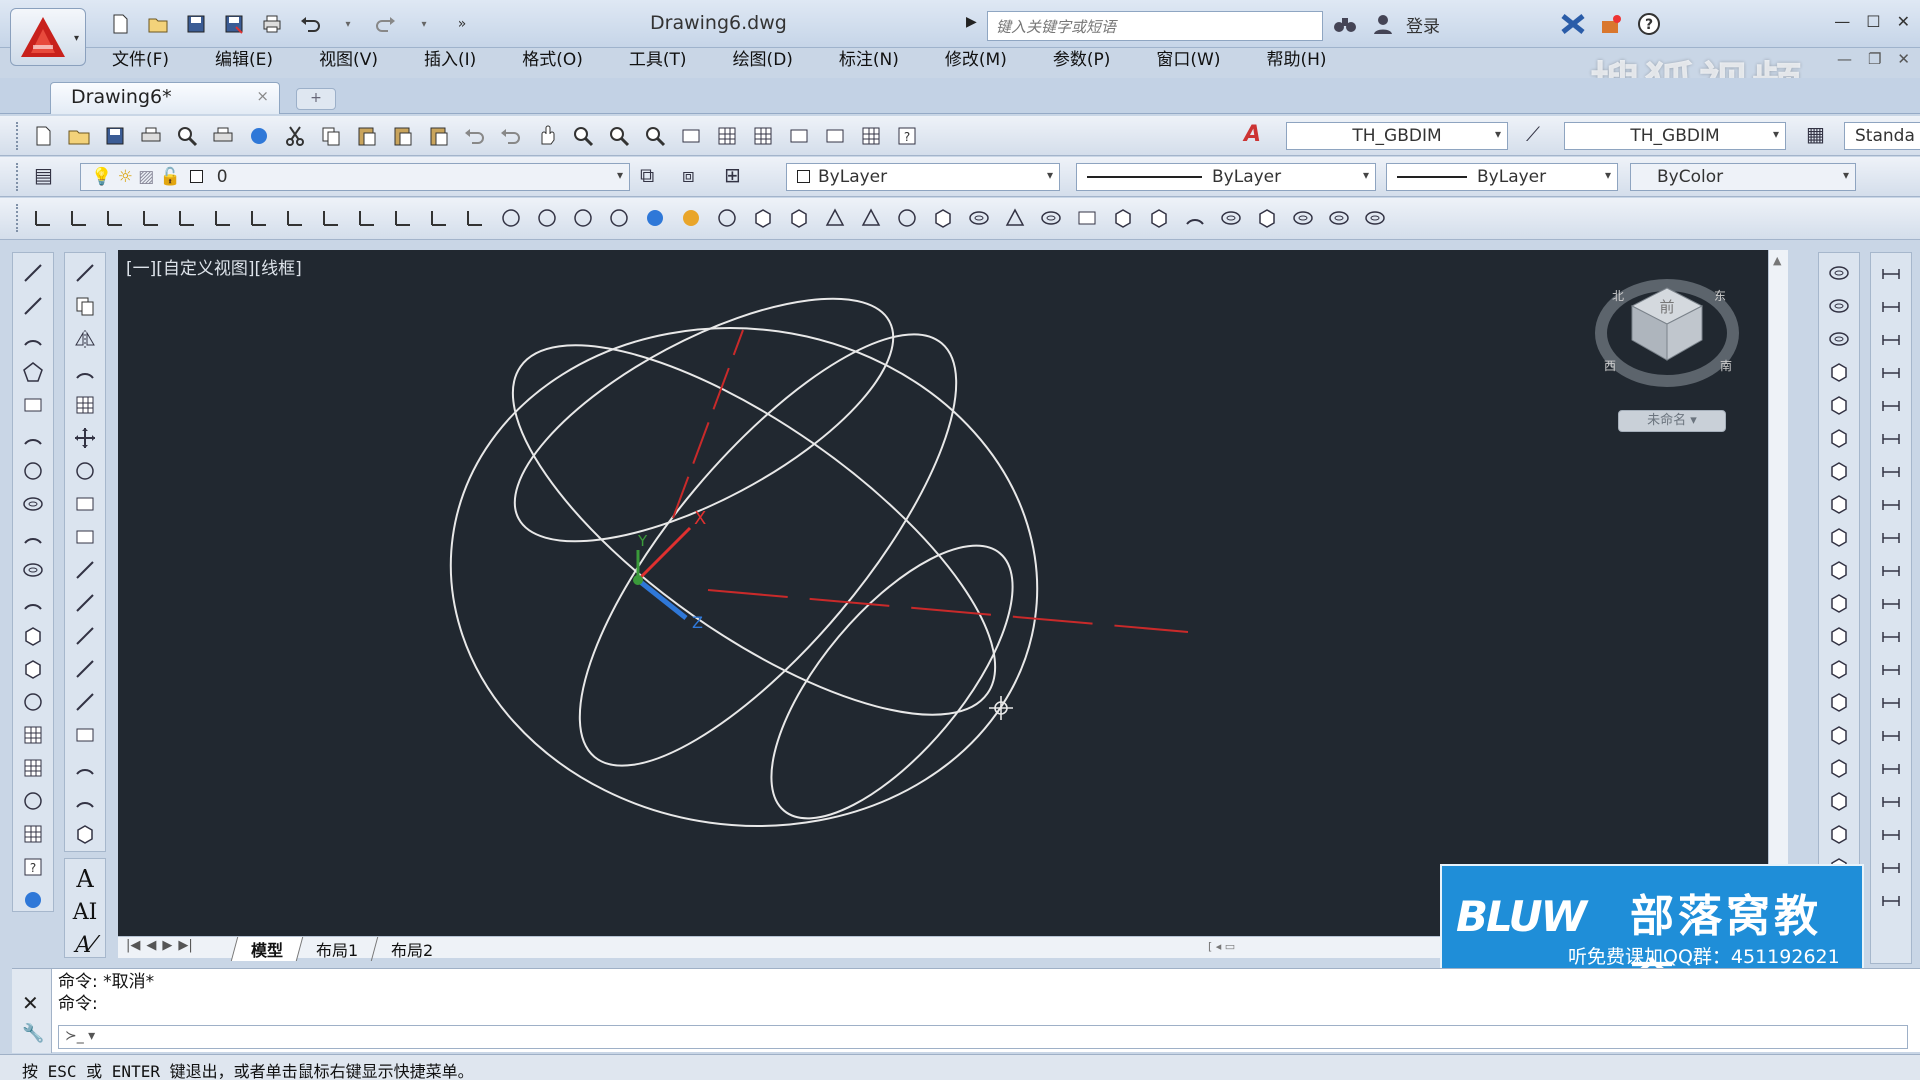 This screenshot has width=1920, height=1080. What do you see at coordinates (223, 218) in the screenshot?
I see `ucs-view-button` at bounding box center [223, 218].